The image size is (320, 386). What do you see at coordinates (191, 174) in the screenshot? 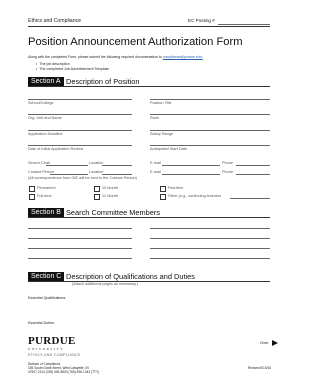
I see `contact-email-field` at bounding box center [191, 174].